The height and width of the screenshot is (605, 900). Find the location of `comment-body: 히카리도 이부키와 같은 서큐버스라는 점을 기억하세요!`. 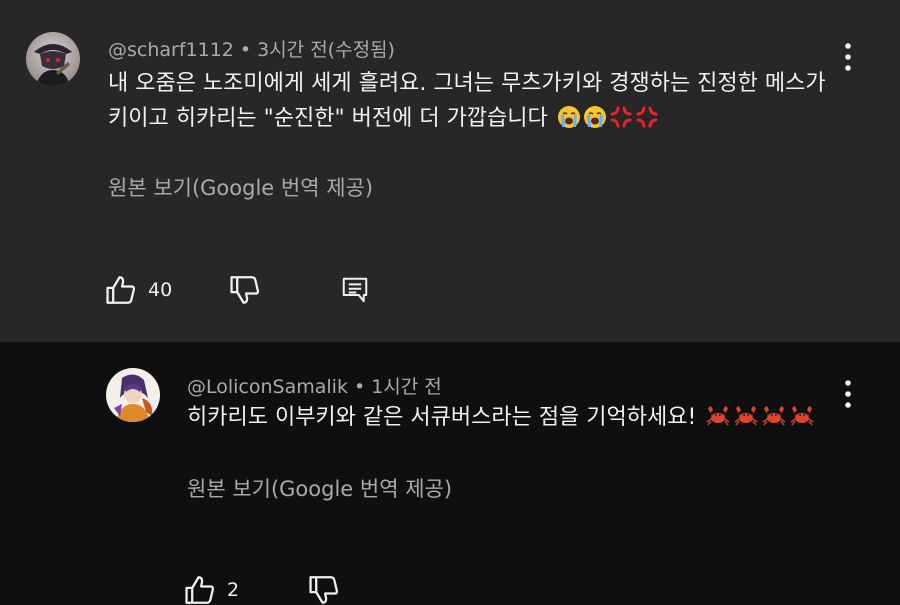

comment-body: 히카리도 이부키와 같은 서큐버스라는 점을 기억하세요! is located at coordinates (442, 417).